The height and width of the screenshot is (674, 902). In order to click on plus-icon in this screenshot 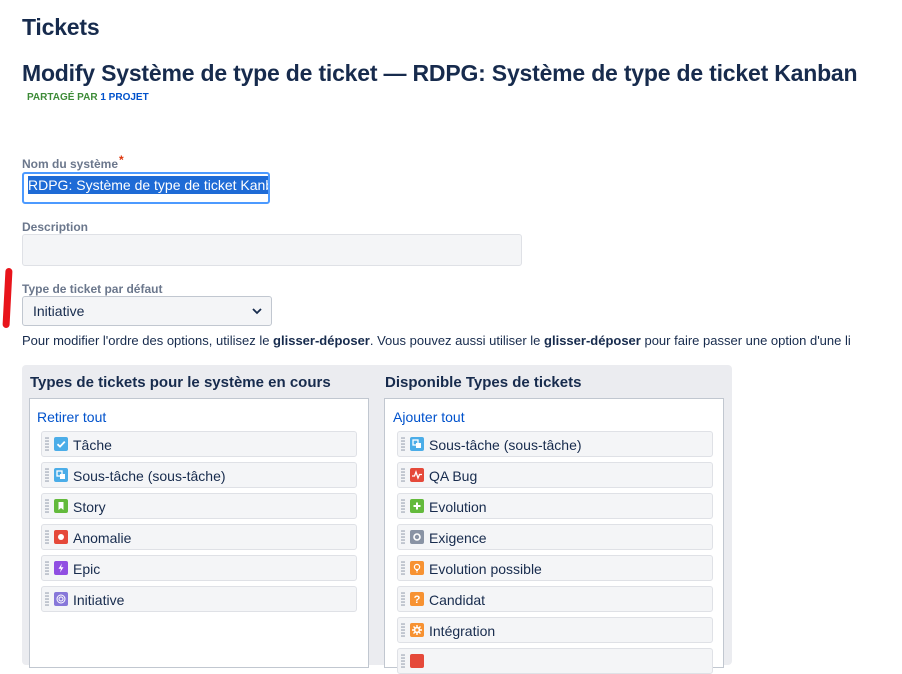, I will do `click(417, 506)`.